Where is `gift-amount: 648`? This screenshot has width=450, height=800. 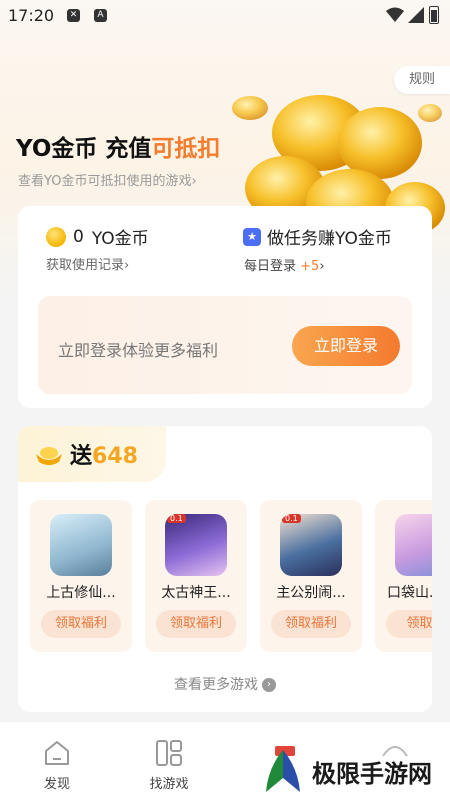
gift-amount: 648 is located at coordinates (115, 456).